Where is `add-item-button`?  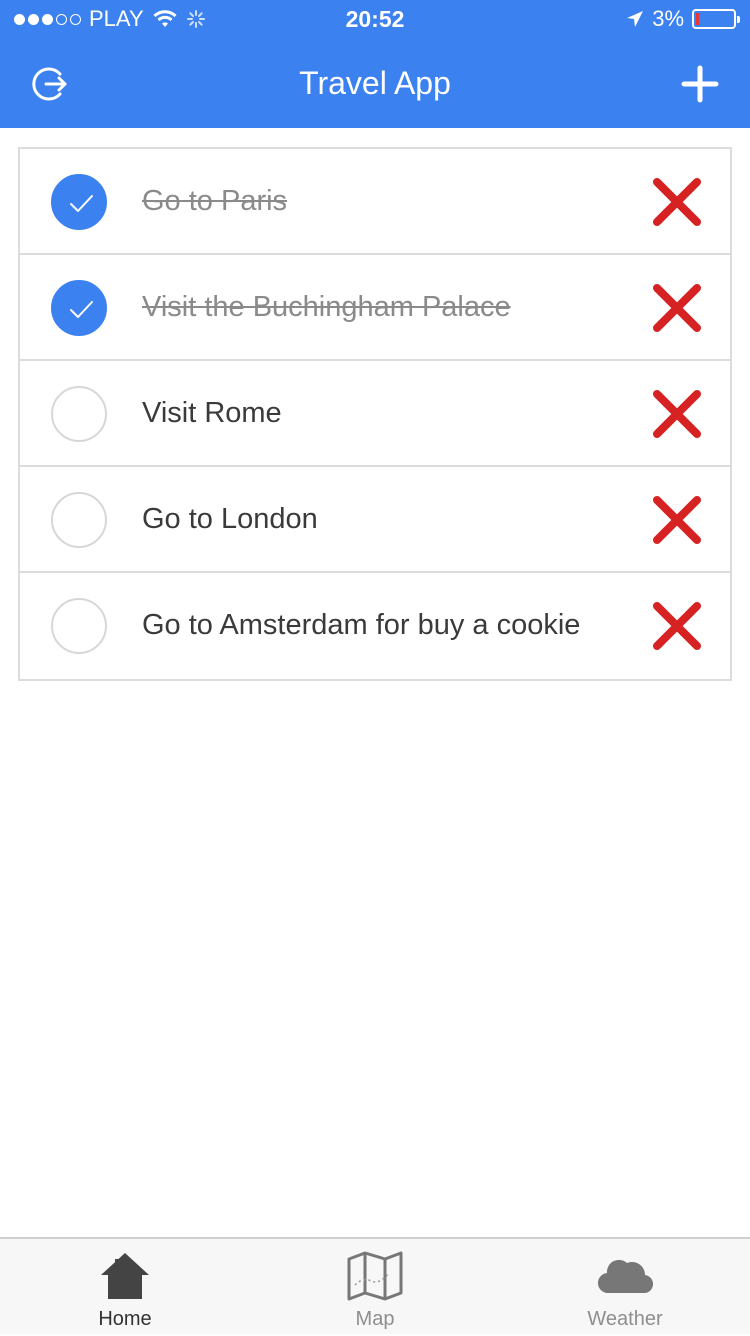 add-item-button is located at coordinates (700, 84).